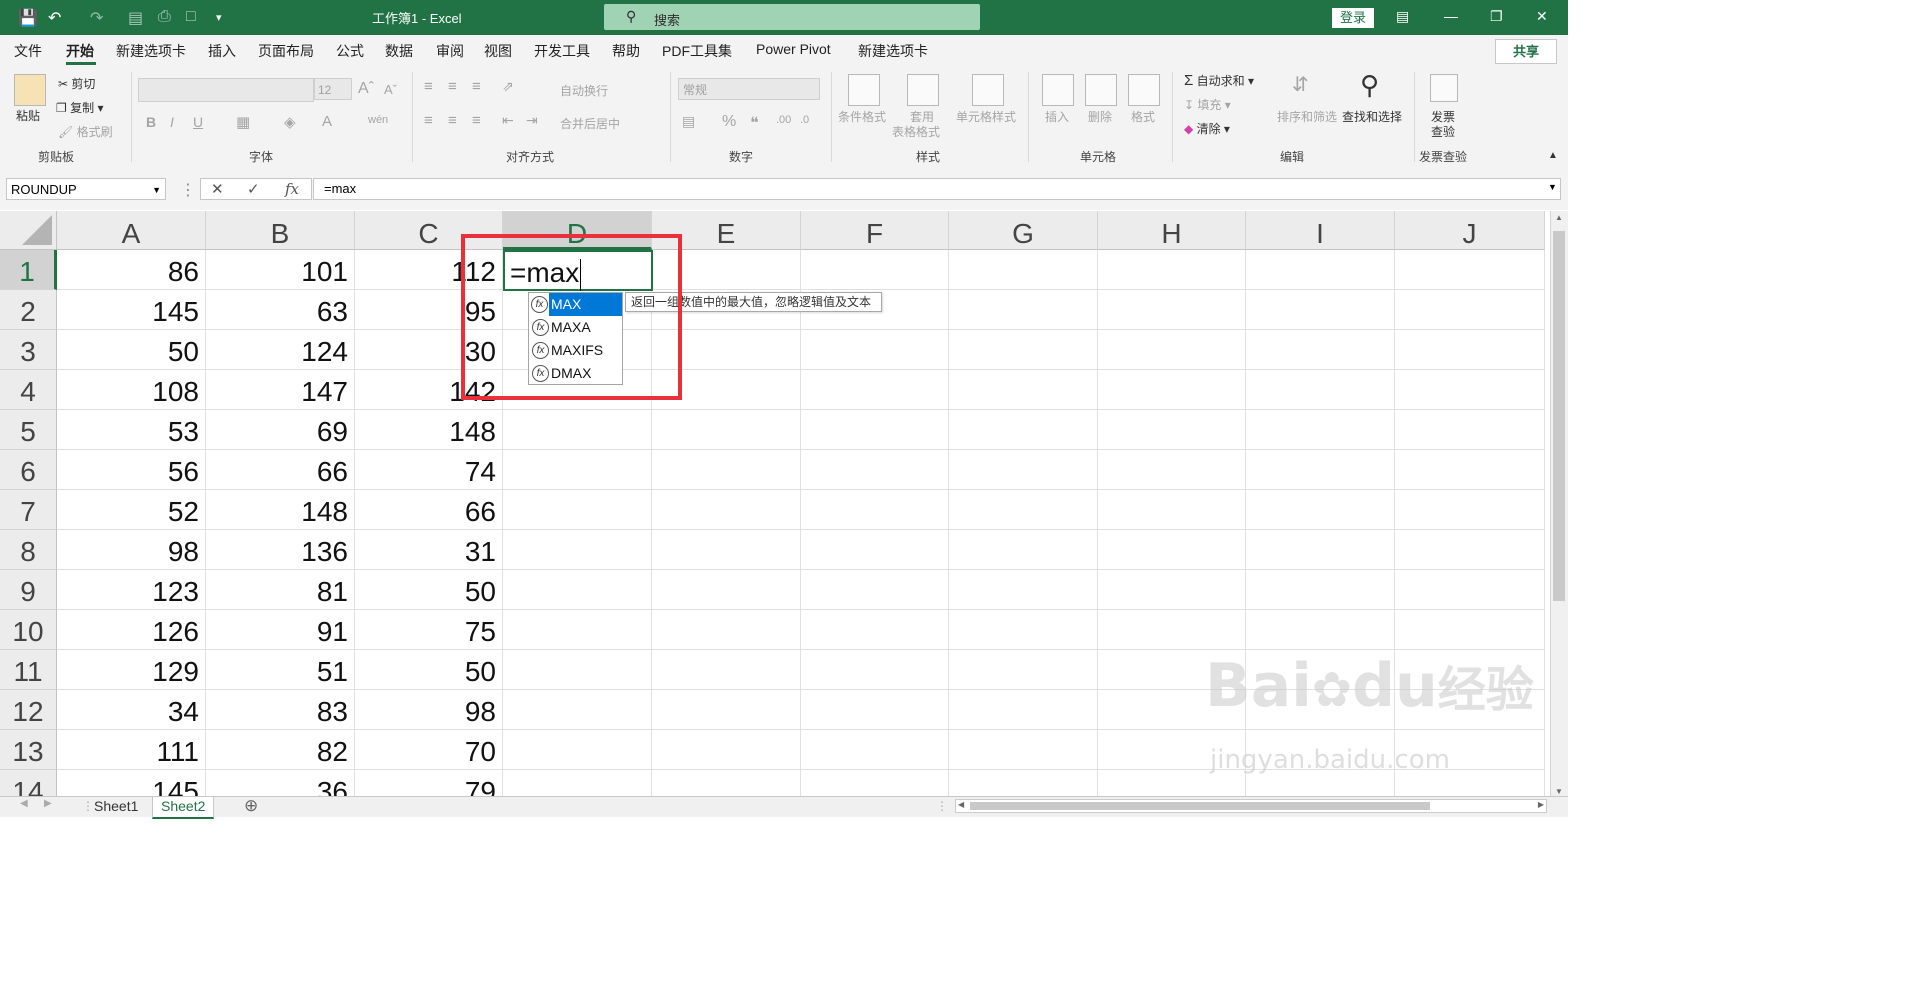 The height and width of the screenshot is (1000, 1920). Describe the element at coordinates (697, 51) in the screenshot. I see `tab-pdf-tools: PDF工具集` at that location.